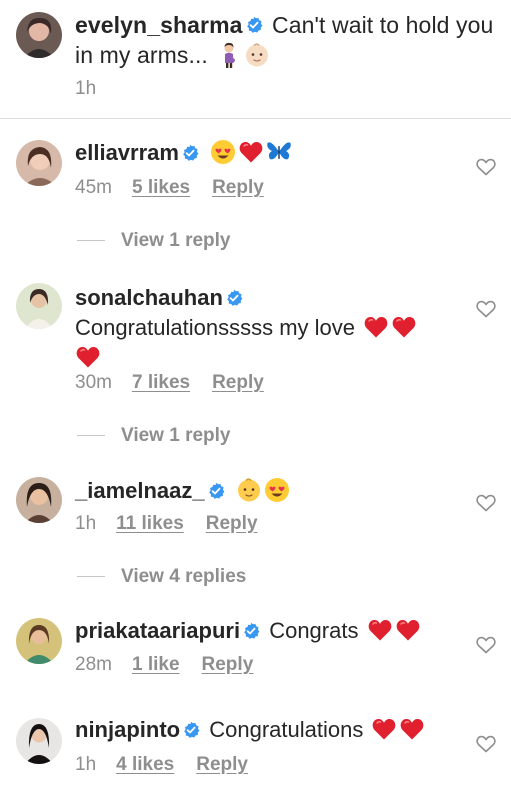 Image resolution: width=511 pixels, height=800 pixels. What do you see at coordinates (279, 152) in the screenshot?
I see `blue-butterfly-emoji` at bounding box center [279, 152].